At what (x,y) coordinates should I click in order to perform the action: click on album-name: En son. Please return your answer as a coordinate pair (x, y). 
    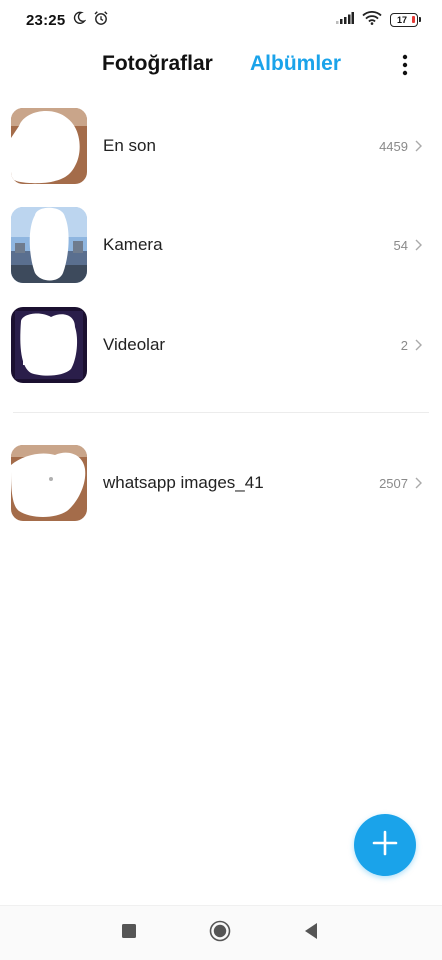
    Looking at the image, I should click on (129, 145).